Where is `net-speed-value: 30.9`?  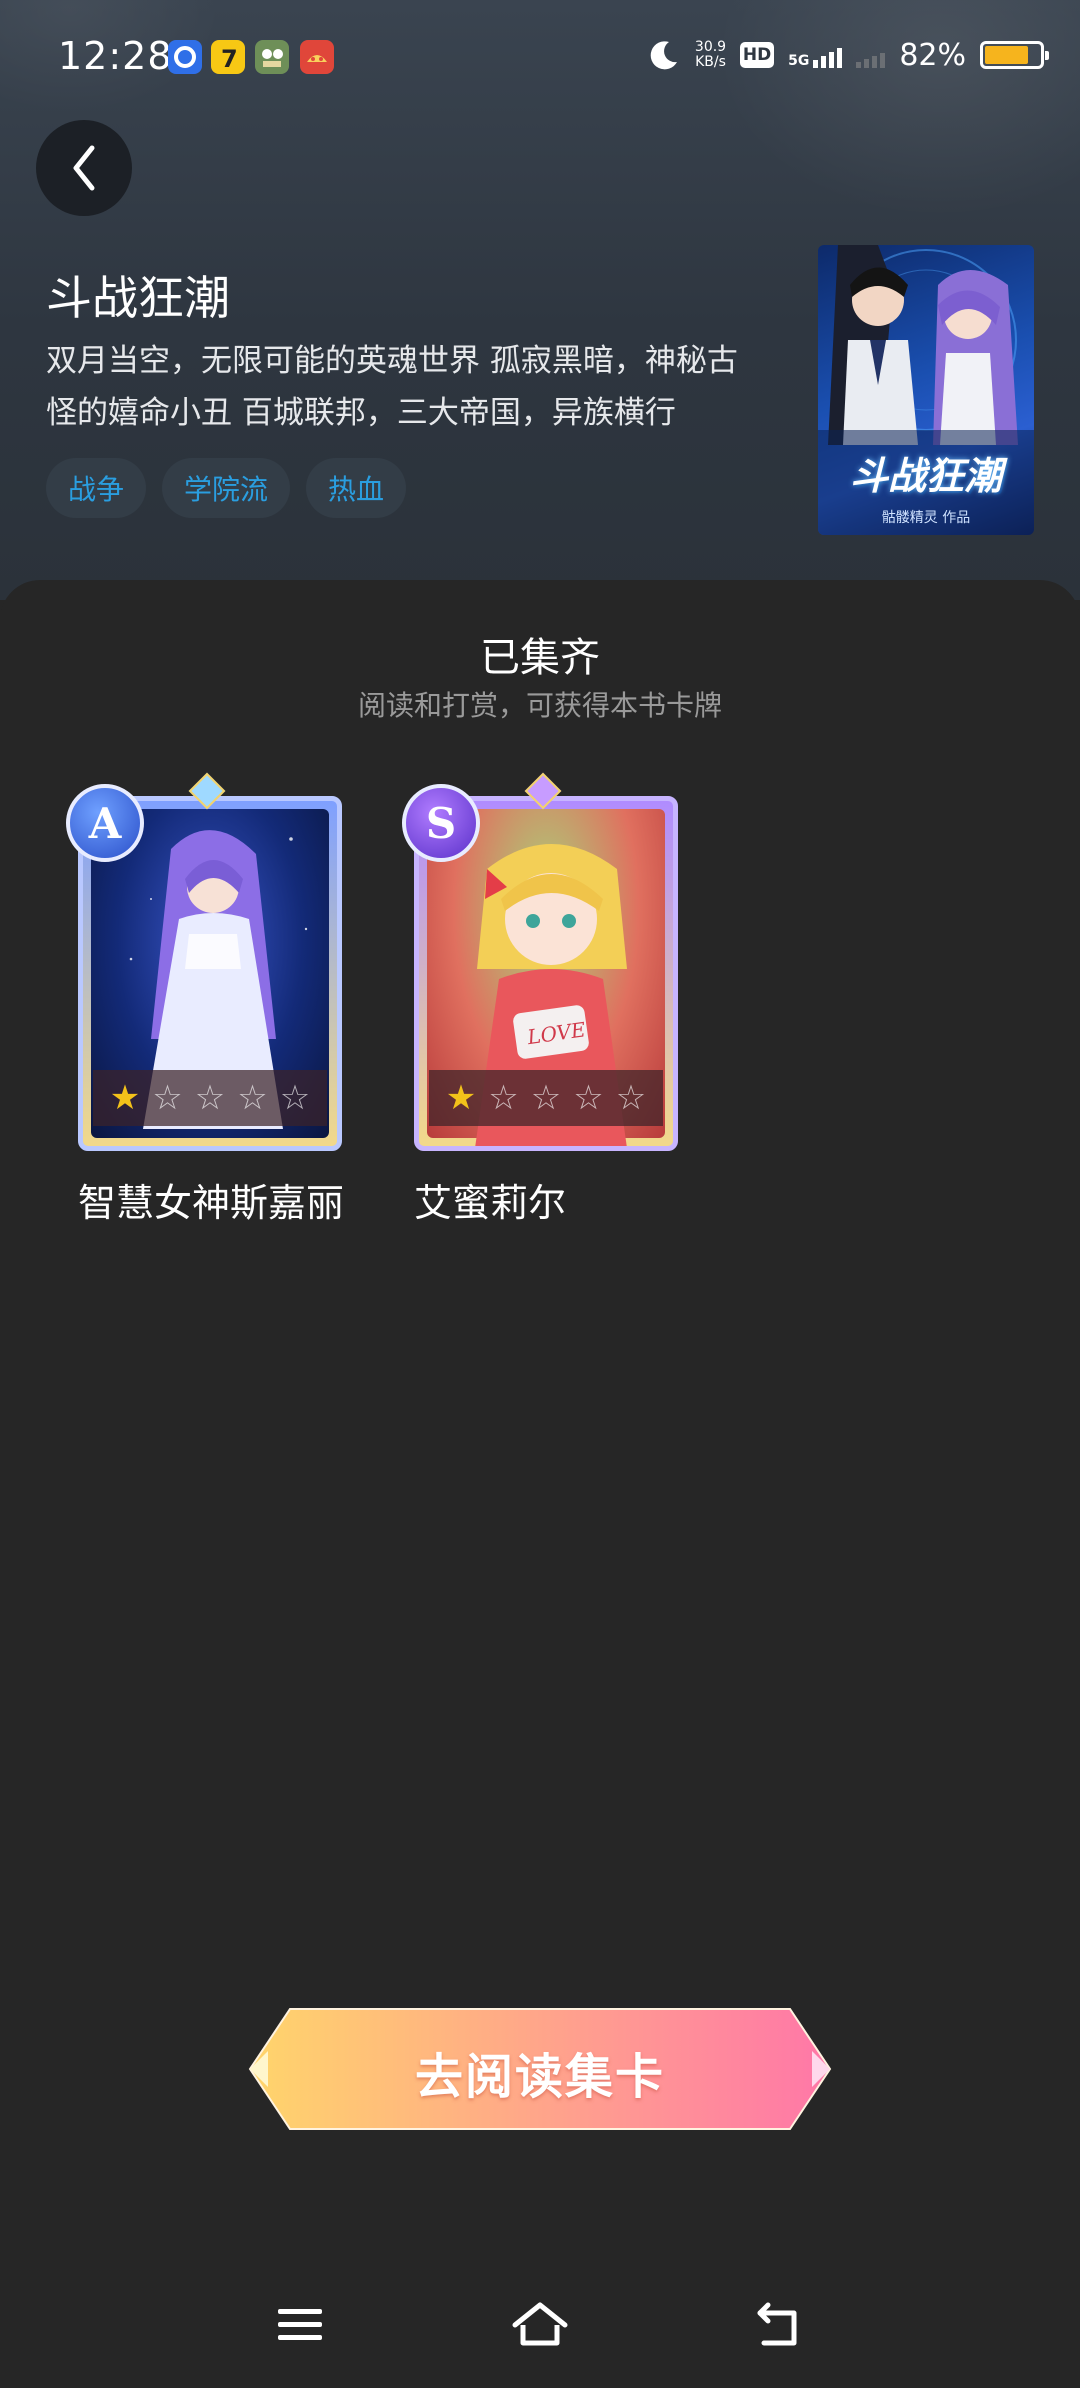 net-speed-value: 30.9 is located at coordinates (710, 47).